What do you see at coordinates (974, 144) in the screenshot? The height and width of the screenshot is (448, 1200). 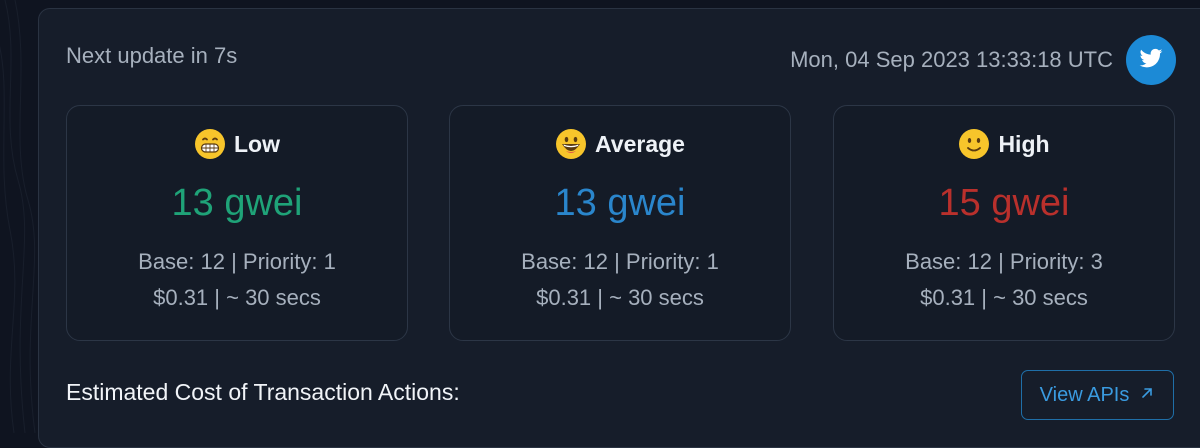 I see `slight-smile-emoji-icon` at bounding box center [974, 144].